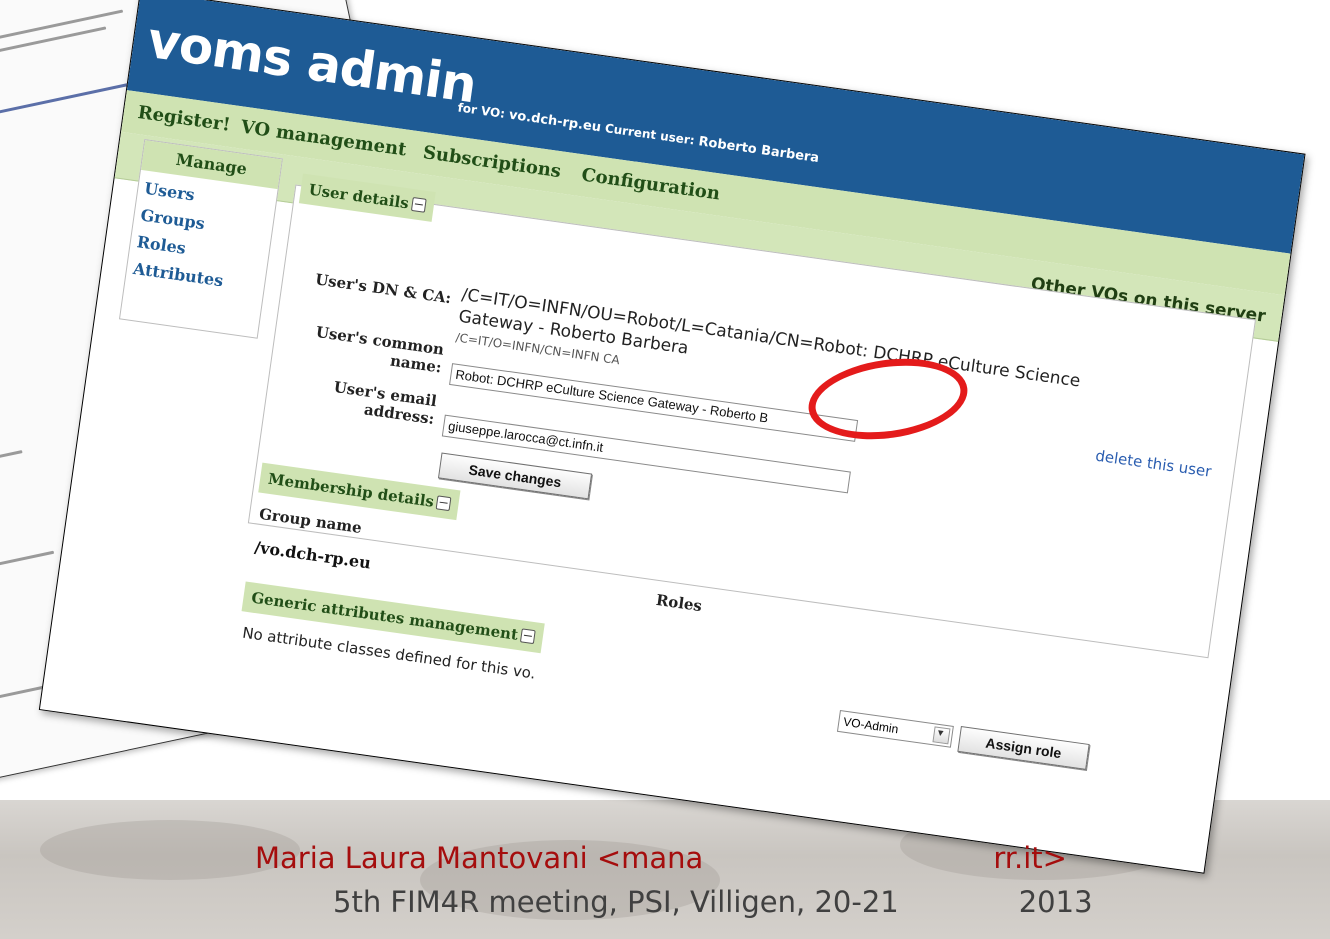 Image resolution: width=1330 pixels, height=939 pixels. Describe the element at coordinates (183, 119) in the screenshot. I see `nav-register: Register!` at that location.